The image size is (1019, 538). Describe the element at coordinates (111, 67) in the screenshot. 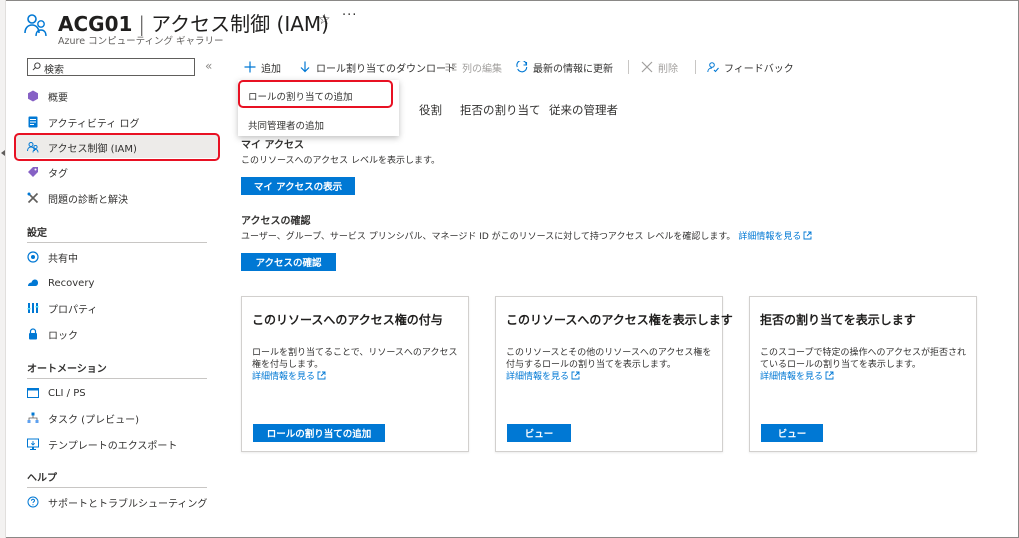

I see `sidebar-search-input: 検索` at that location.